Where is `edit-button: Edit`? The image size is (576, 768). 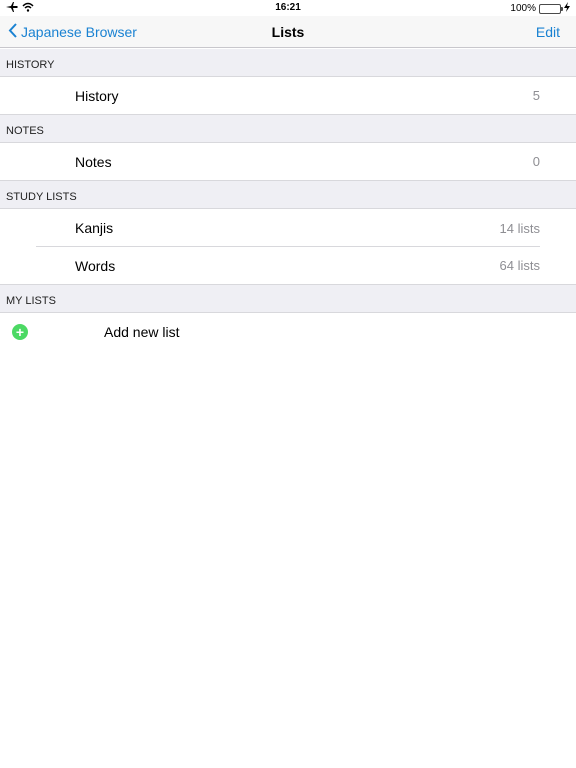
edit-button: Edit is located at coordinates (548, 32).